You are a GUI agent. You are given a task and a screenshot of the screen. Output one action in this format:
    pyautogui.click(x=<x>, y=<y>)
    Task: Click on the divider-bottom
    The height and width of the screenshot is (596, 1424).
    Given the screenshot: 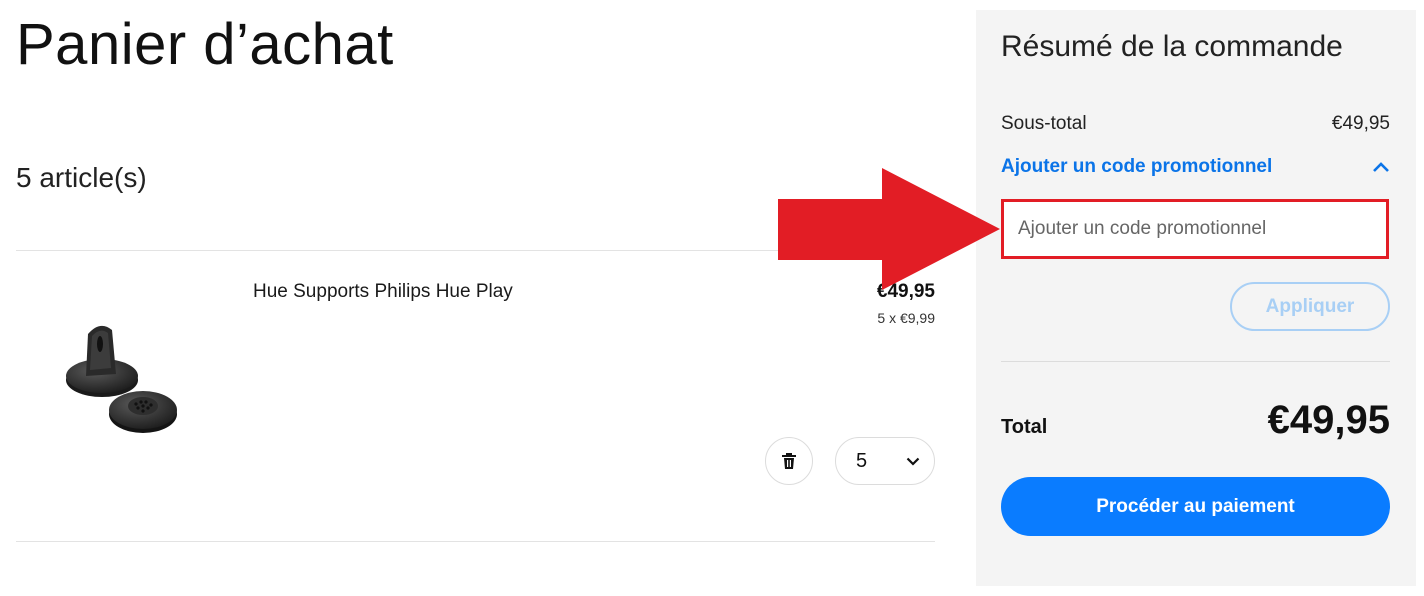 What is the action you would take?
    pyautogui.click(x=475, y=541)
    